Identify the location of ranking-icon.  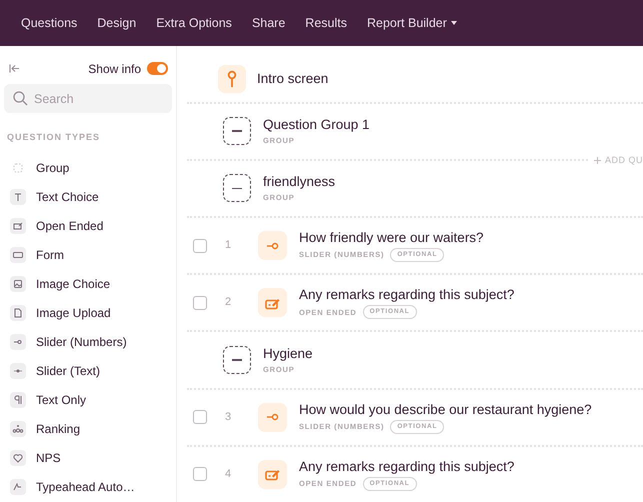
(18, 429).